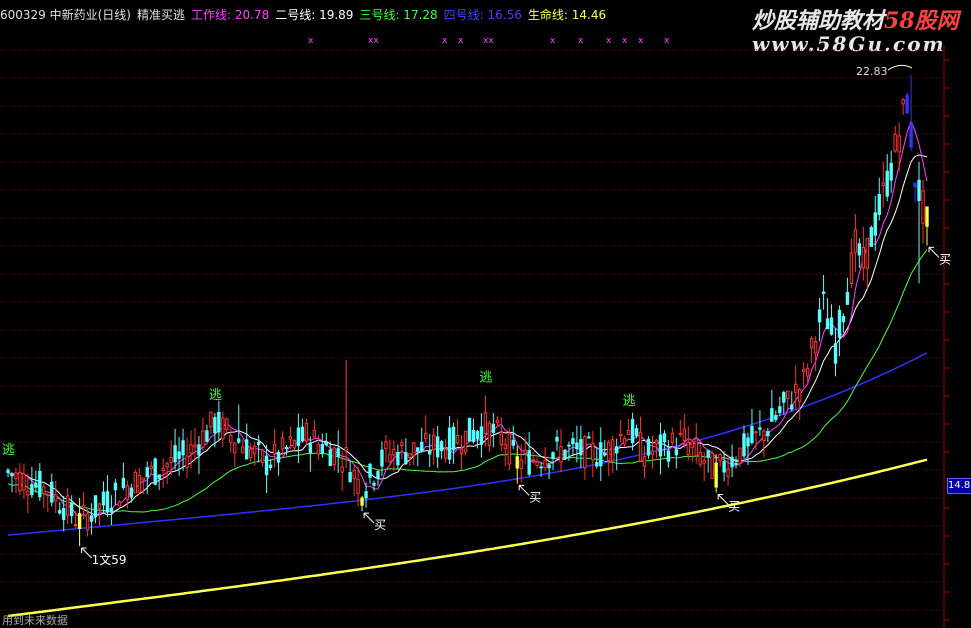 Image resolution: width=971 pixels, height=628 pixels. Describe the element at coordinates (488, 41) in the screenshot. I see `x-marker: xx` at that location.